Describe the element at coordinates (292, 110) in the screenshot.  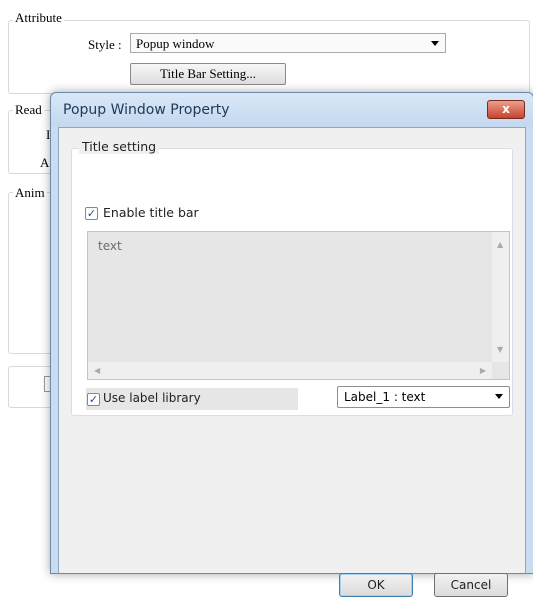
I see `dialog-titlebar: Popup Window Property x` at that location.